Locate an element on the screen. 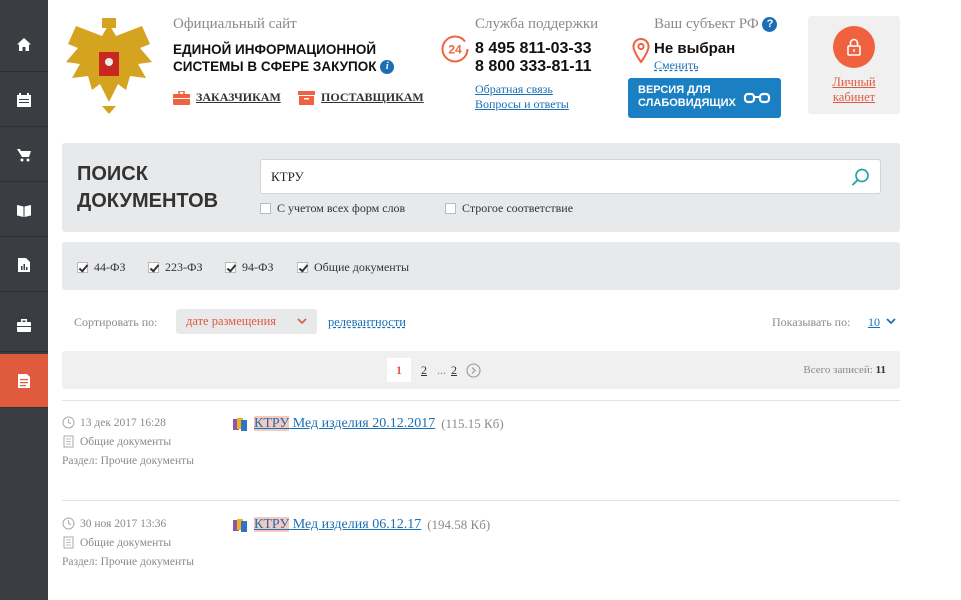 The image size is (961, 600). page-link-last: 2 is located at coordinates (454, 370).